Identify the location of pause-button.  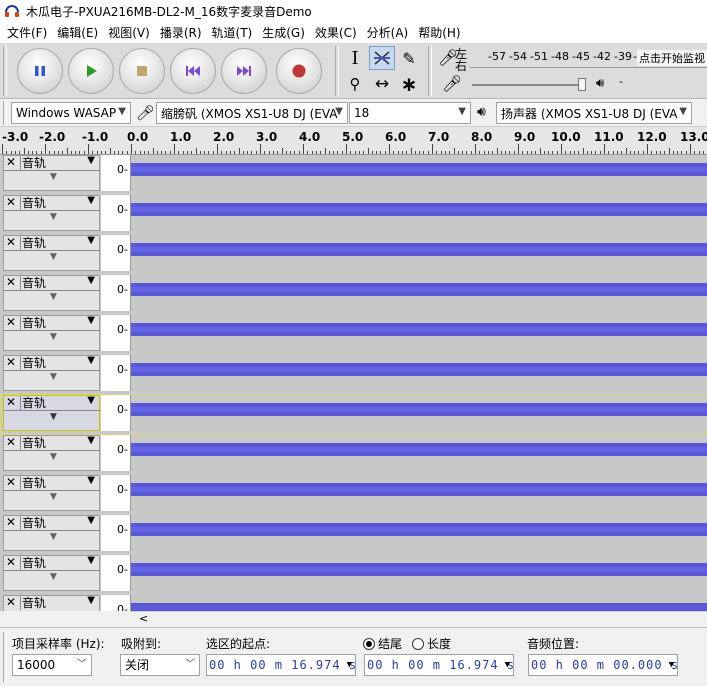
(40, 71).